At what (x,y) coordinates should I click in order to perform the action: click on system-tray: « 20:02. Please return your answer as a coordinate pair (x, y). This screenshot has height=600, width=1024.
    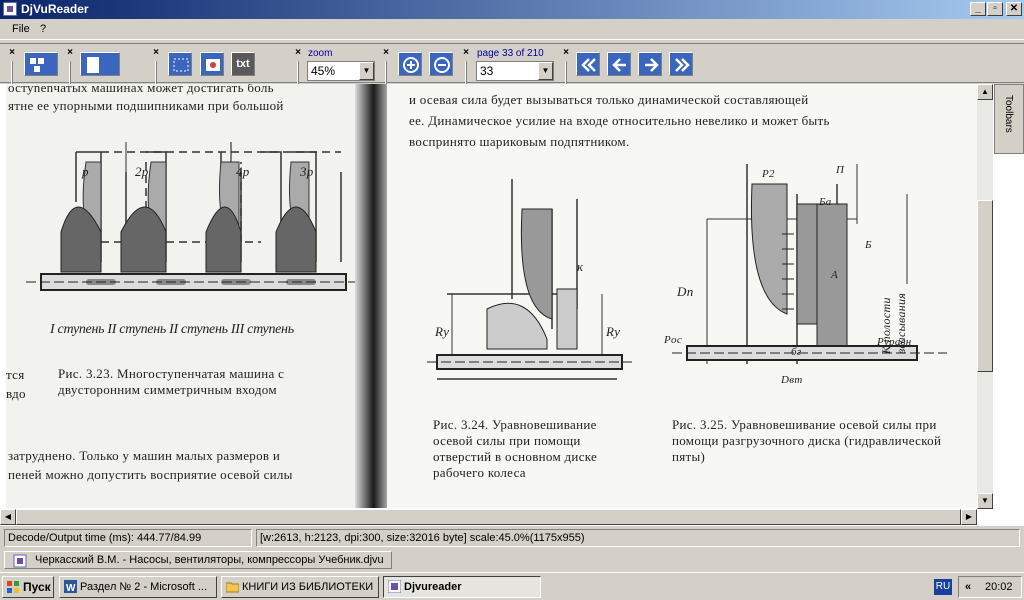
    Looking at the image, I should click on (990, 587).